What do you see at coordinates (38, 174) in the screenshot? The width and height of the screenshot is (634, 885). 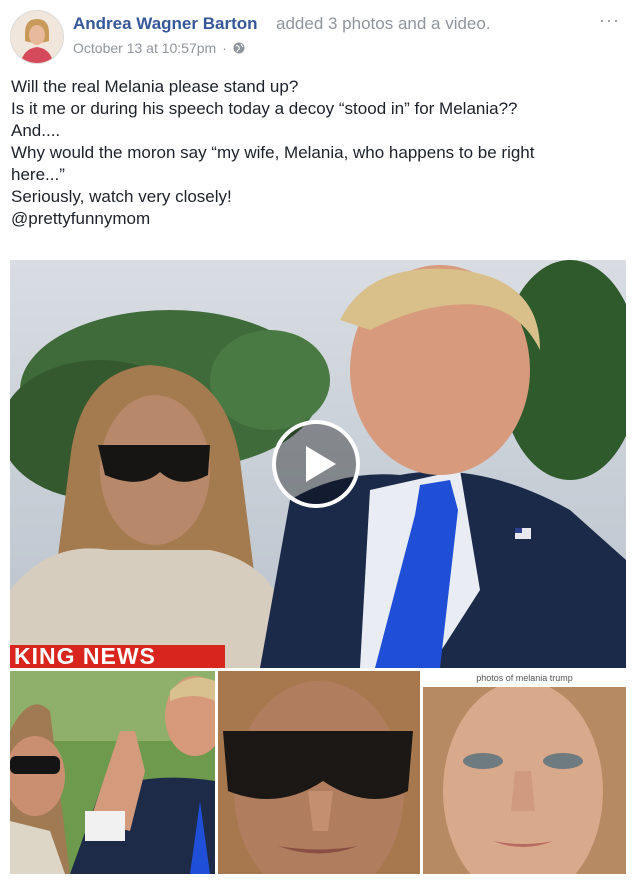 I see `post-line: here...”` at bounding box center [38, 174].